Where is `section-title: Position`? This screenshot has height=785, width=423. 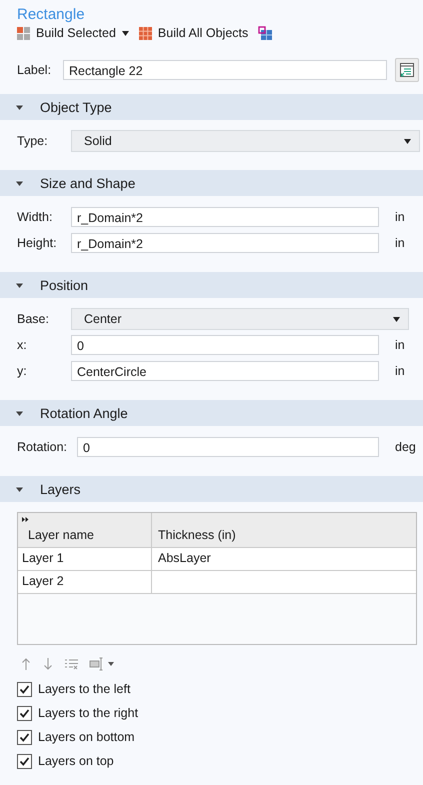 section-title: Position is located at coordinates (64, 285).